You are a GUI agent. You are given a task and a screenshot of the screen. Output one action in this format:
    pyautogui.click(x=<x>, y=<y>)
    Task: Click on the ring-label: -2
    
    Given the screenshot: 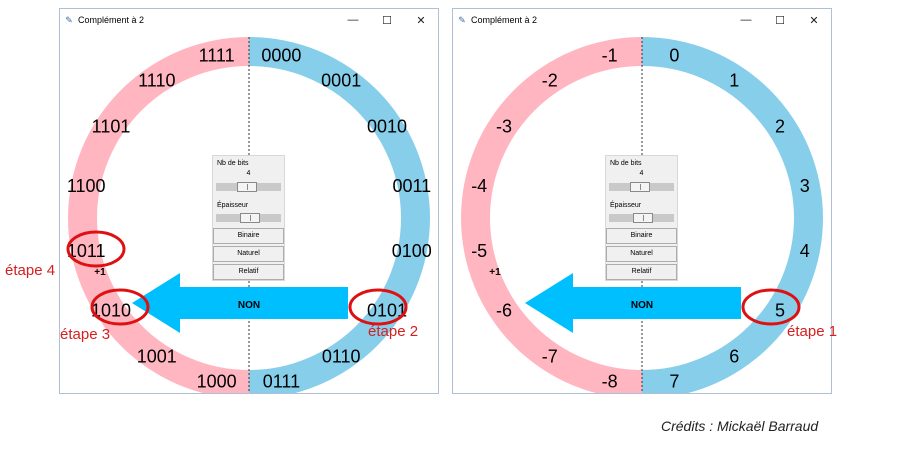 What is the action you would take?
    pyautogui.click(x=550, y=81)
    